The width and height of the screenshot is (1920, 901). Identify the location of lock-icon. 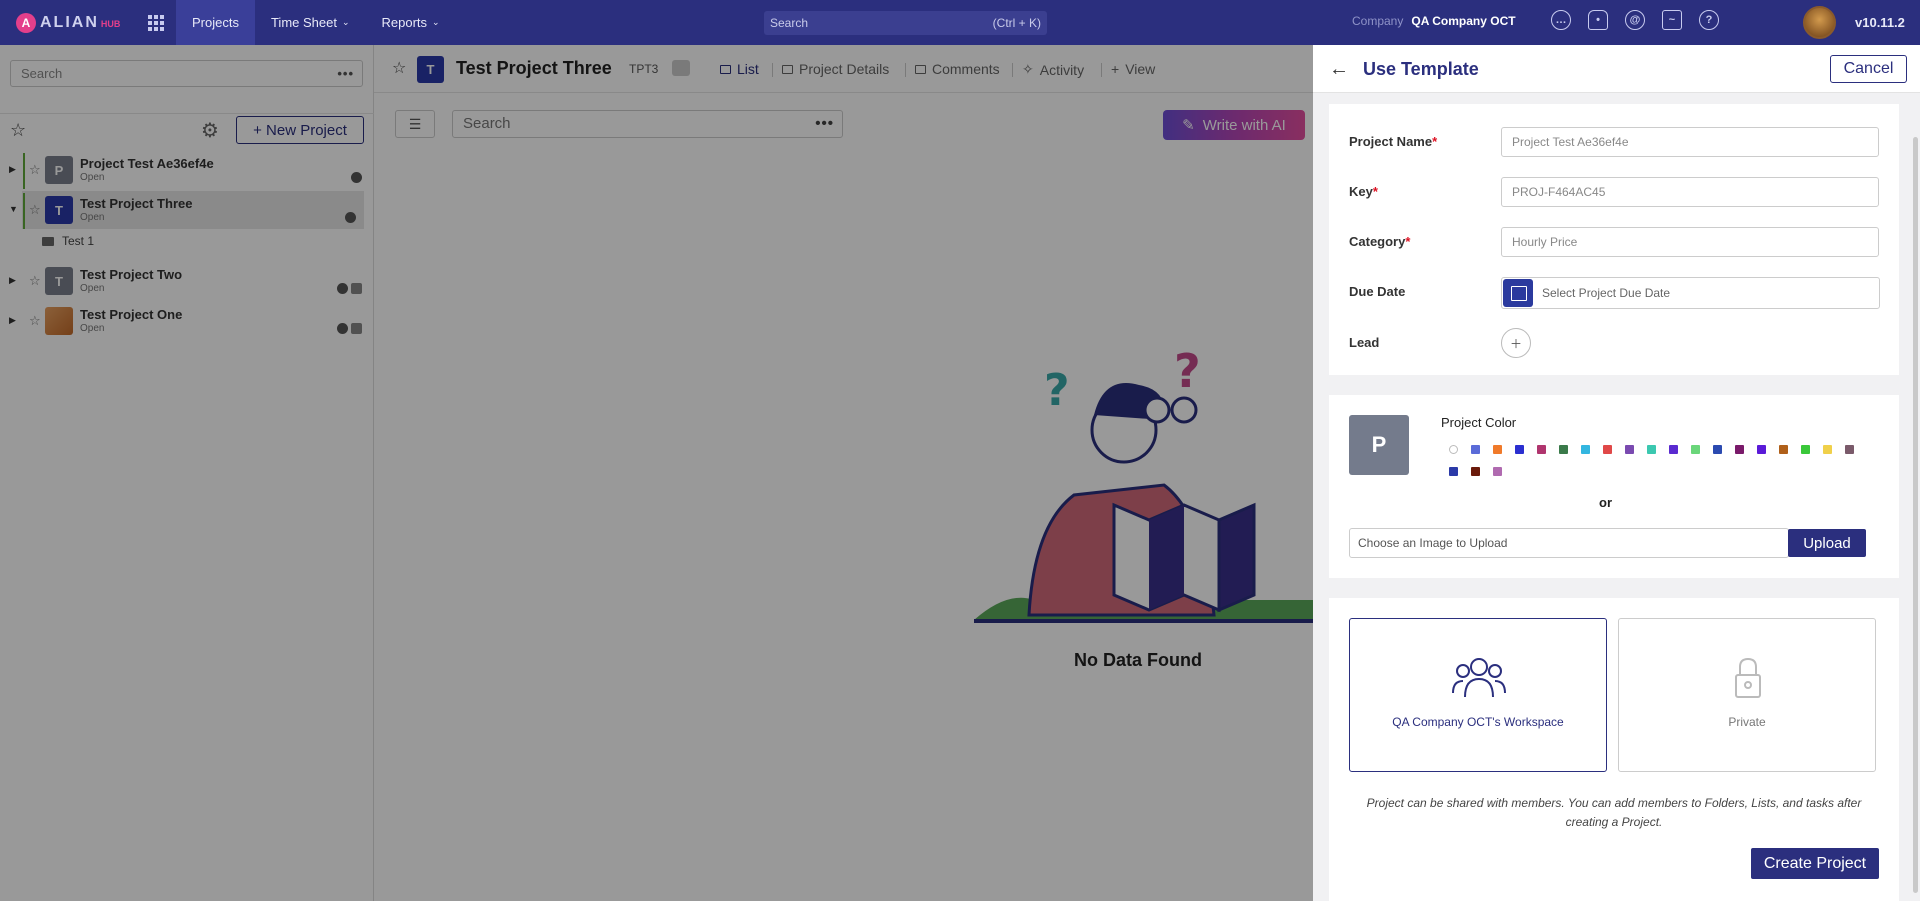
(1748, 677).